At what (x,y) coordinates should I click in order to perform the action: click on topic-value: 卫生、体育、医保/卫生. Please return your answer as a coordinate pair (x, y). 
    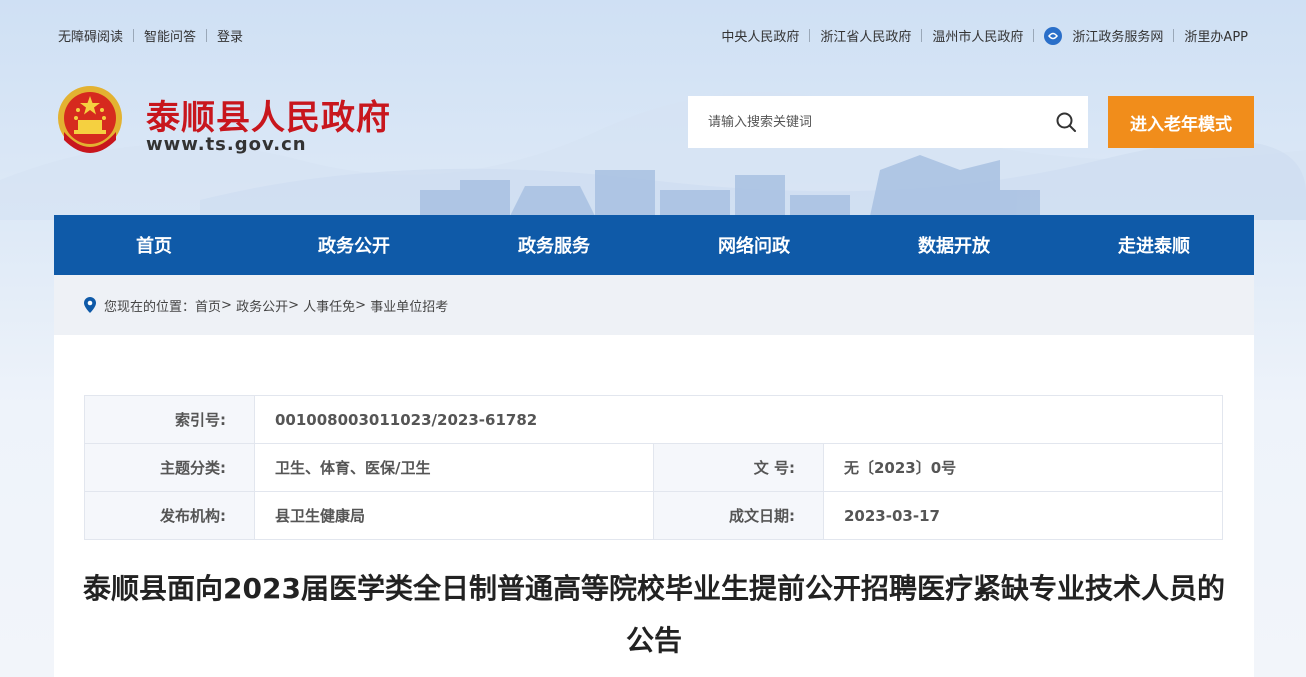
    Looking at the image, I should click on (454, 467).